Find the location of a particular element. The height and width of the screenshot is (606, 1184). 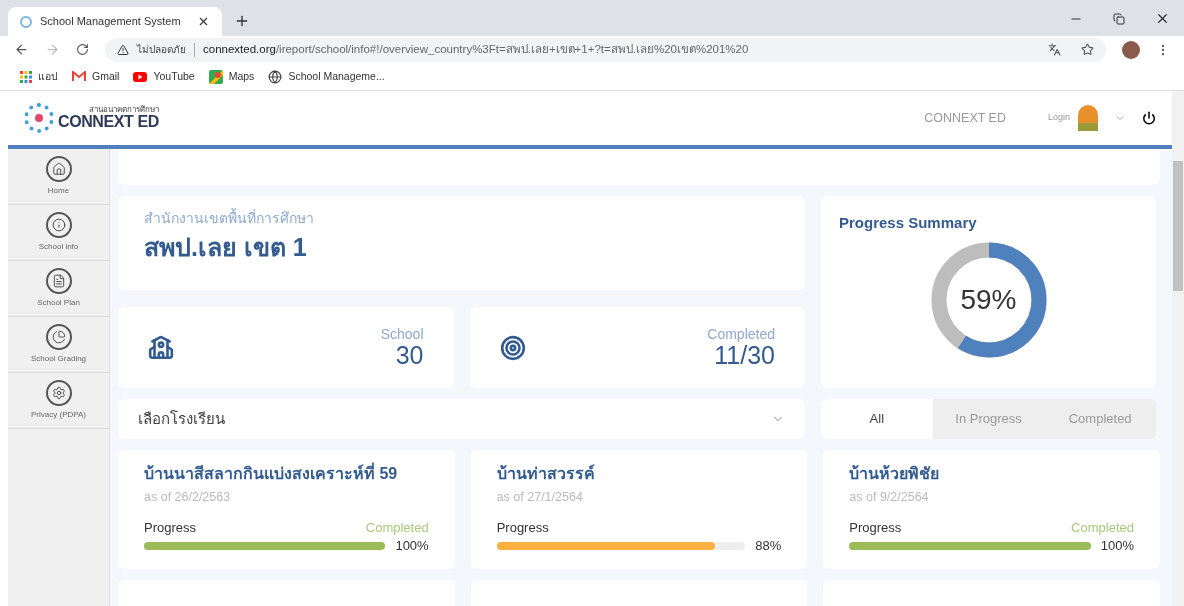

bookmark-link: Gmail is located at coordinates (96, 76).